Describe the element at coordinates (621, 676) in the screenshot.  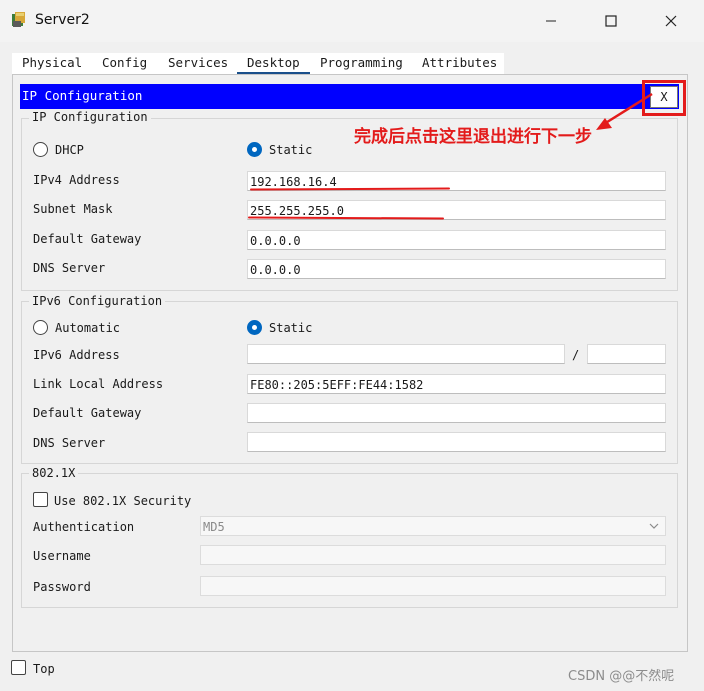
I see `watermark: CSDN @@不然呢` at that location.